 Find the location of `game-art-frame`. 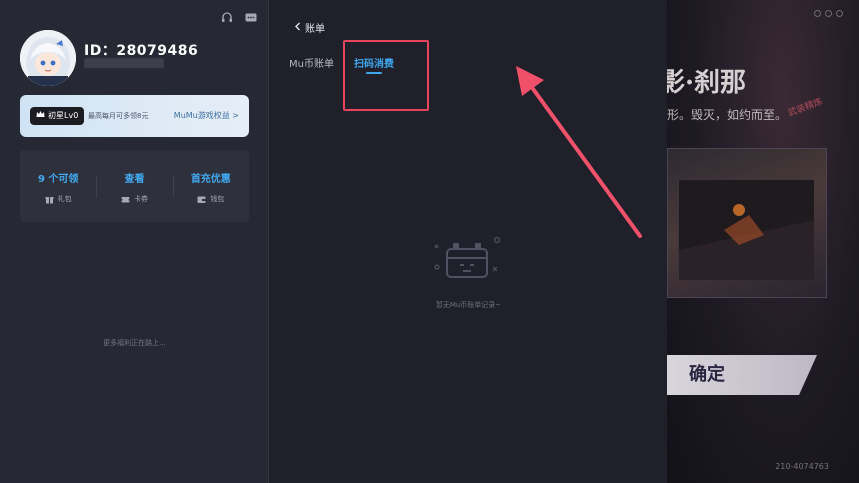

game-art-frame is located at coordinates (747, 223).